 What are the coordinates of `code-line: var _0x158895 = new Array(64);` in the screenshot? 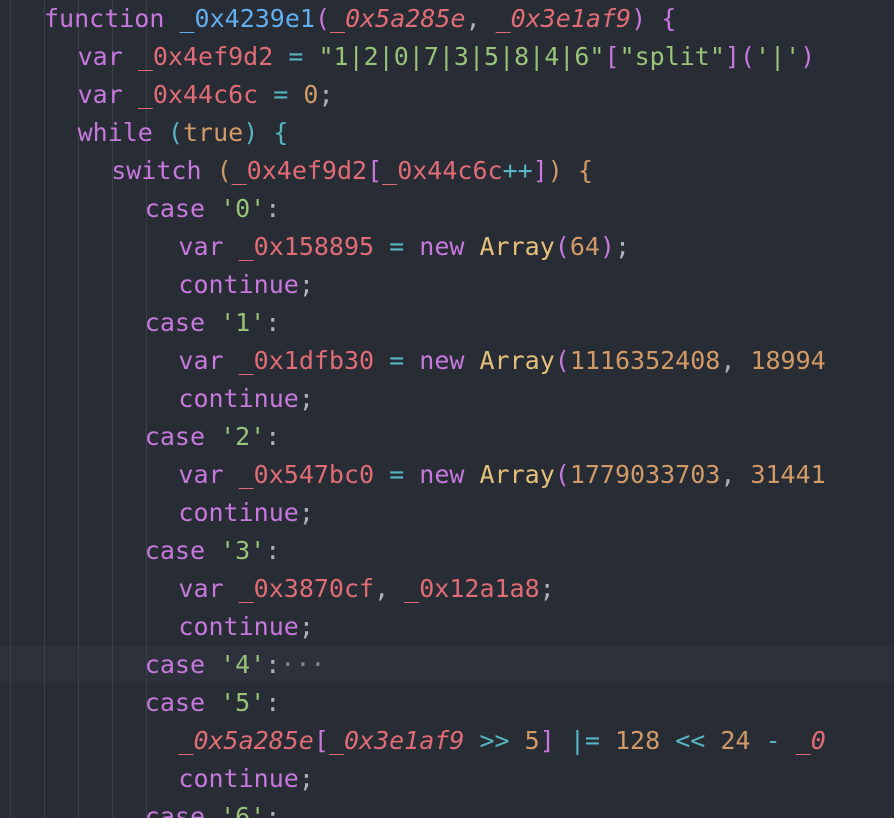 It's located at (404, 247).